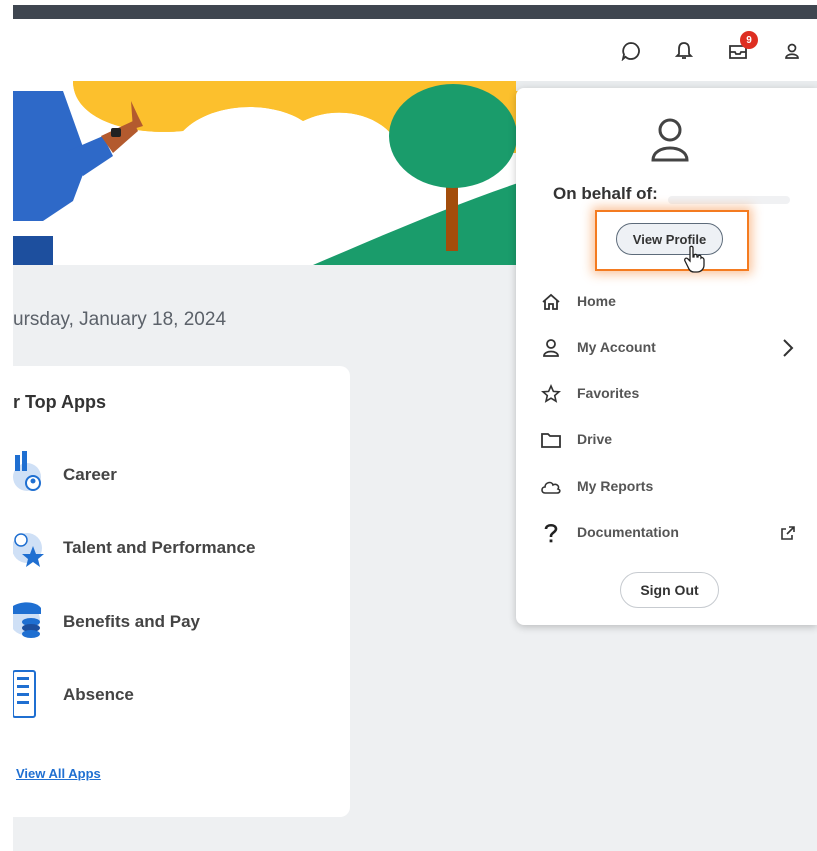  What do you see at coordinates (29, 622) in the screenshot?
I see `benefits-icon` at bounding box center [29, 622].